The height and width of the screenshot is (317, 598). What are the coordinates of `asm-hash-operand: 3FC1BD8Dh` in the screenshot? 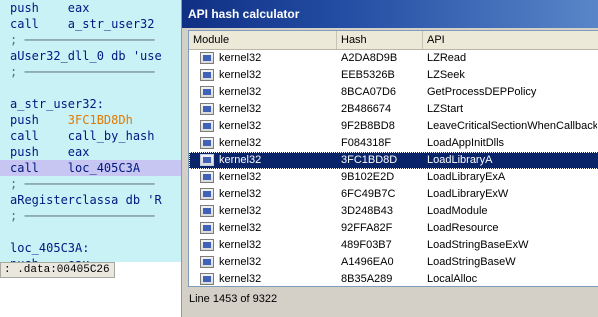 It's located at (100, 120).